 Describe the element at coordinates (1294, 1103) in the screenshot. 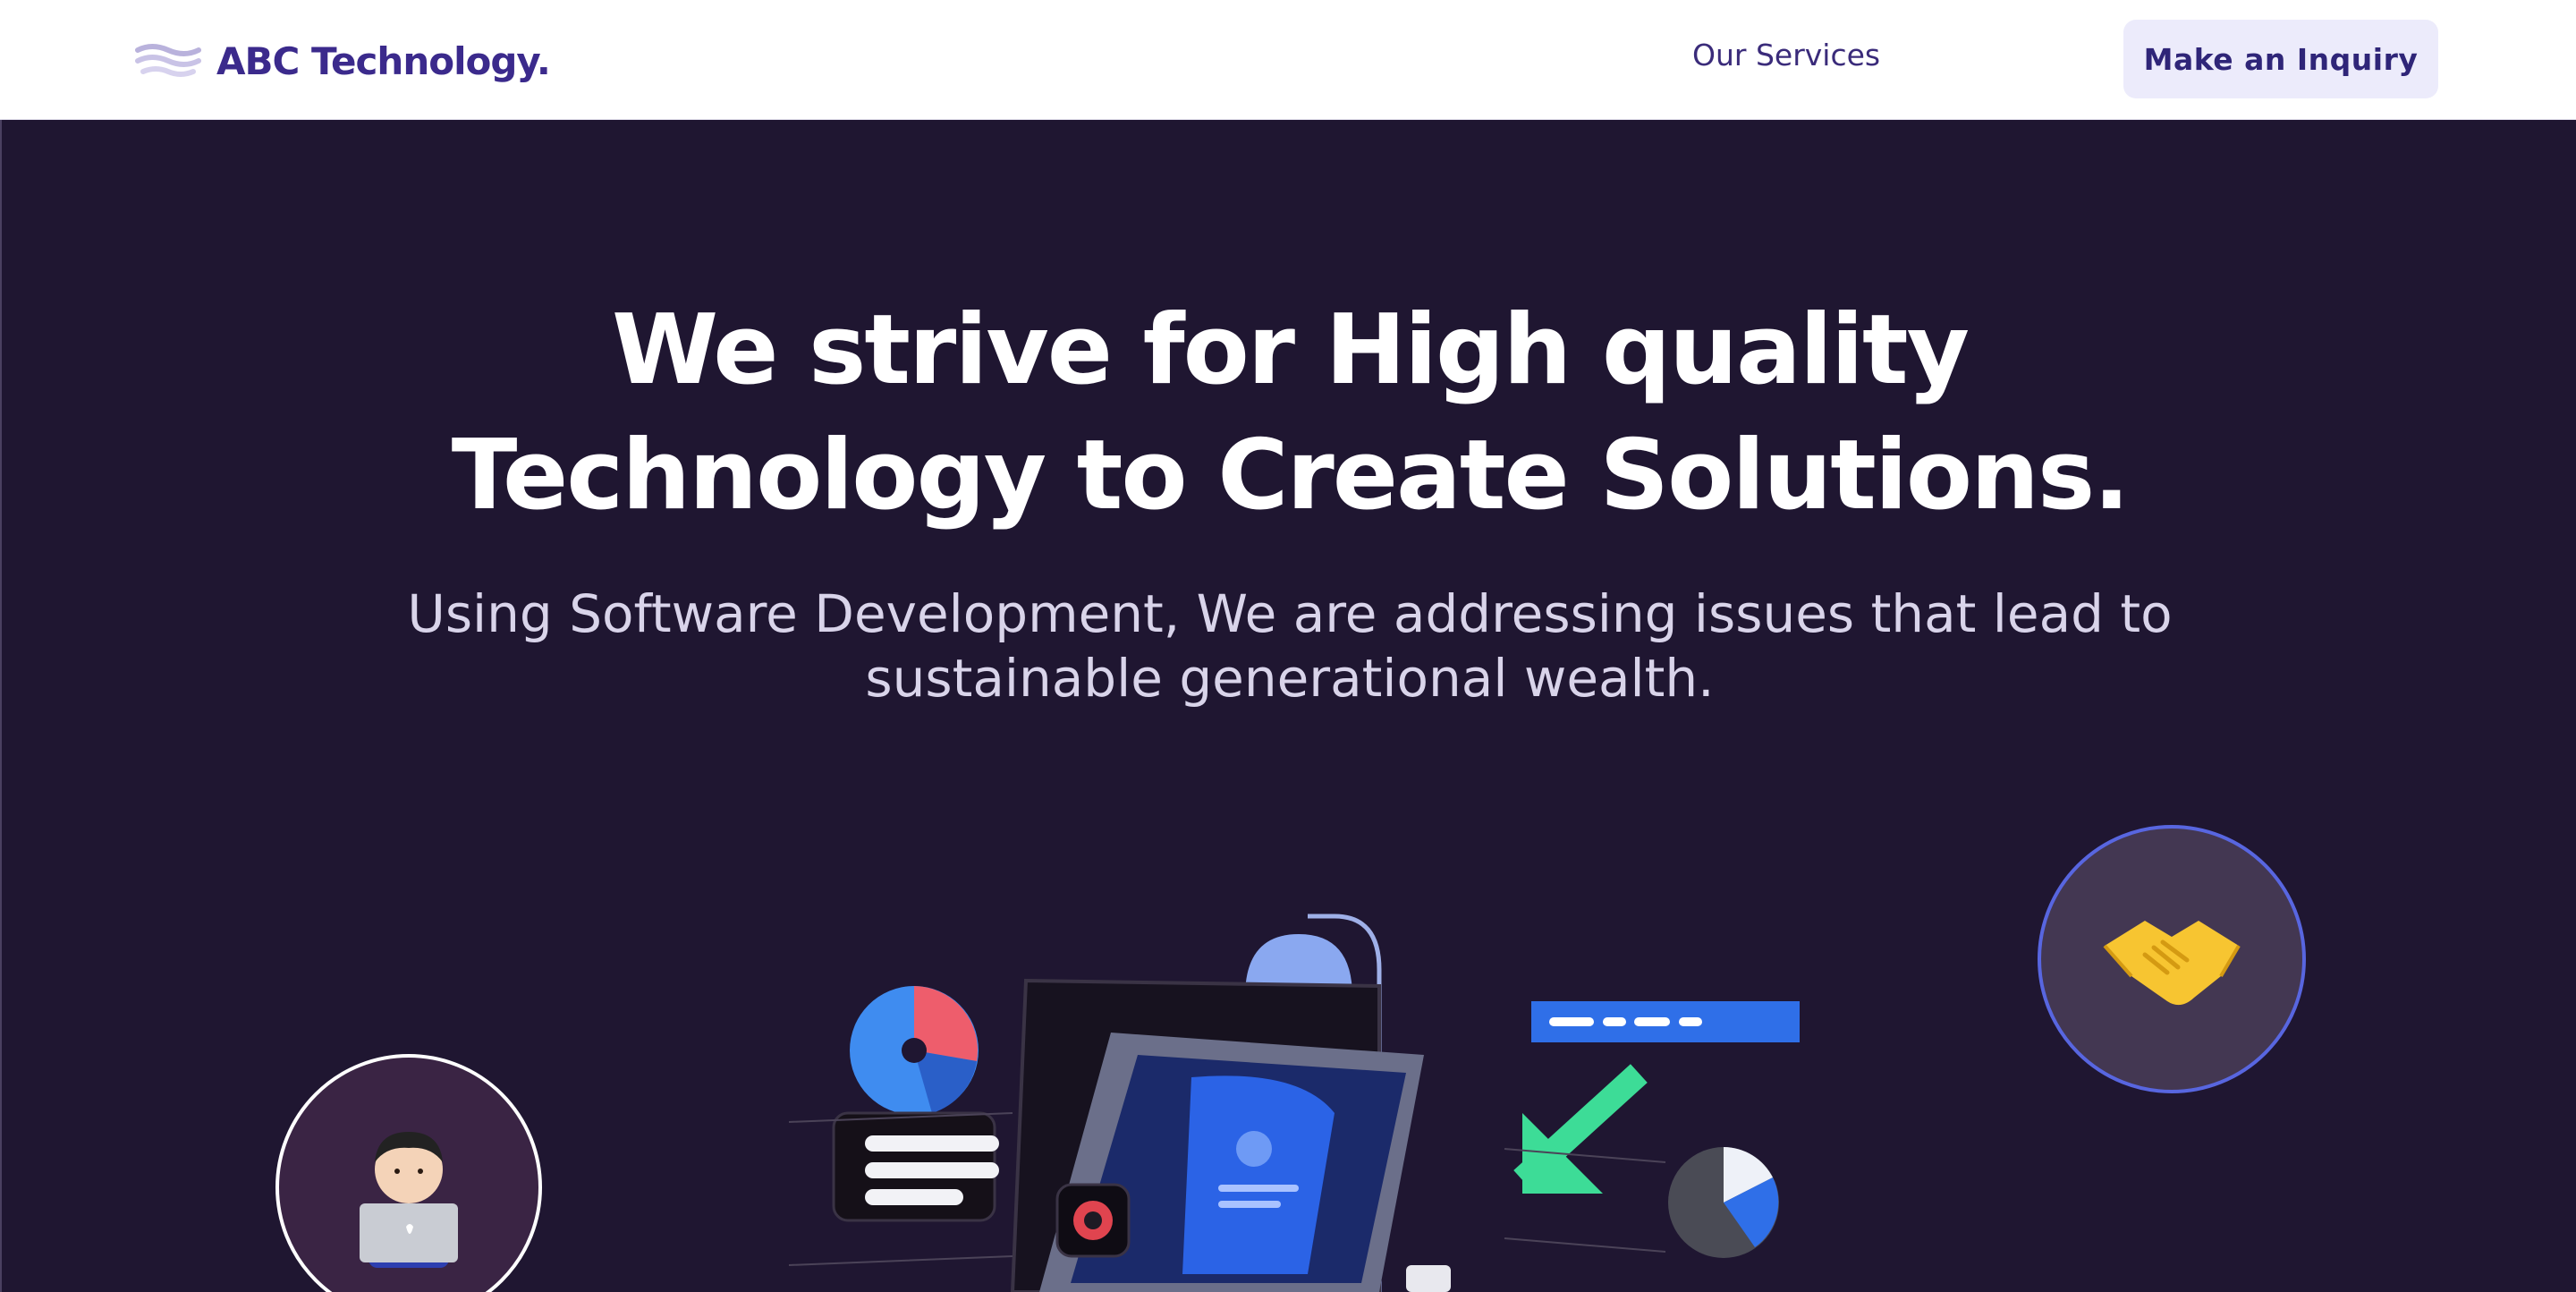

I see `workspace-illustration` at that location.